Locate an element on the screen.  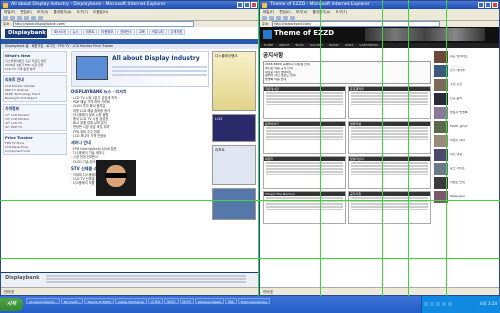
person-photo is located at coordinates (116, 178).